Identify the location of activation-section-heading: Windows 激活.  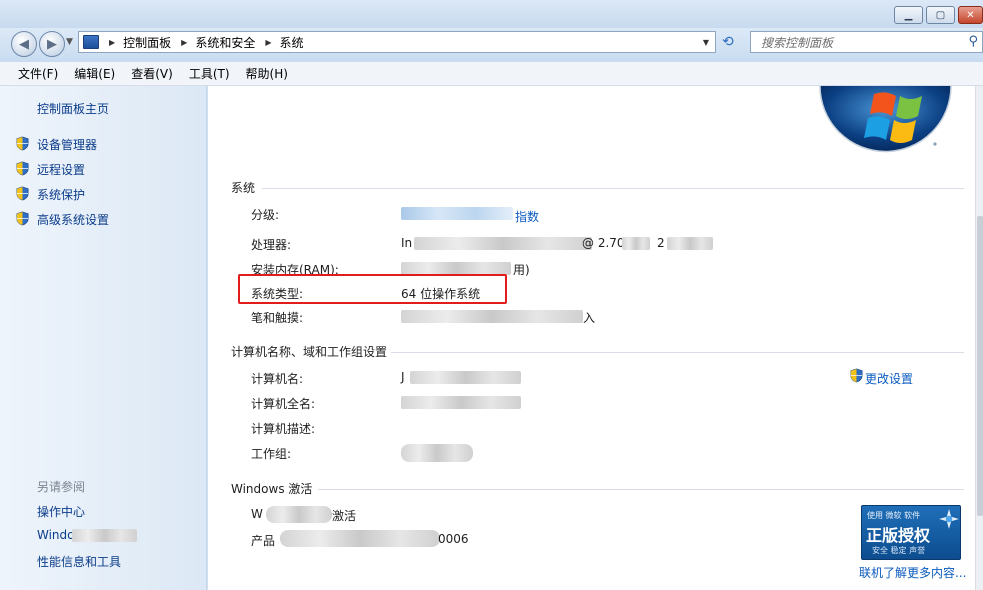
(272, 489).